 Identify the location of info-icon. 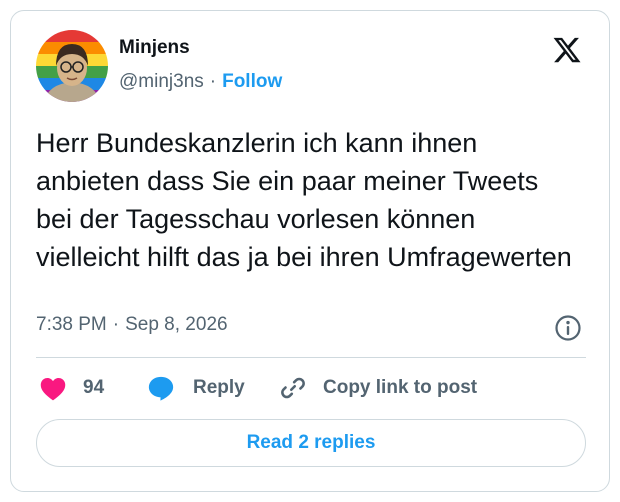
(568, 328).